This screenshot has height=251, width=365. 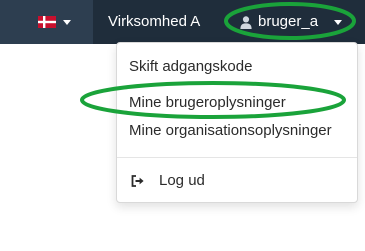 What do you see at coordinates (190, 67) in the screenshot?
I see `menu-item-change-password: Skift adgangskode` at bounding box center [190, 67].